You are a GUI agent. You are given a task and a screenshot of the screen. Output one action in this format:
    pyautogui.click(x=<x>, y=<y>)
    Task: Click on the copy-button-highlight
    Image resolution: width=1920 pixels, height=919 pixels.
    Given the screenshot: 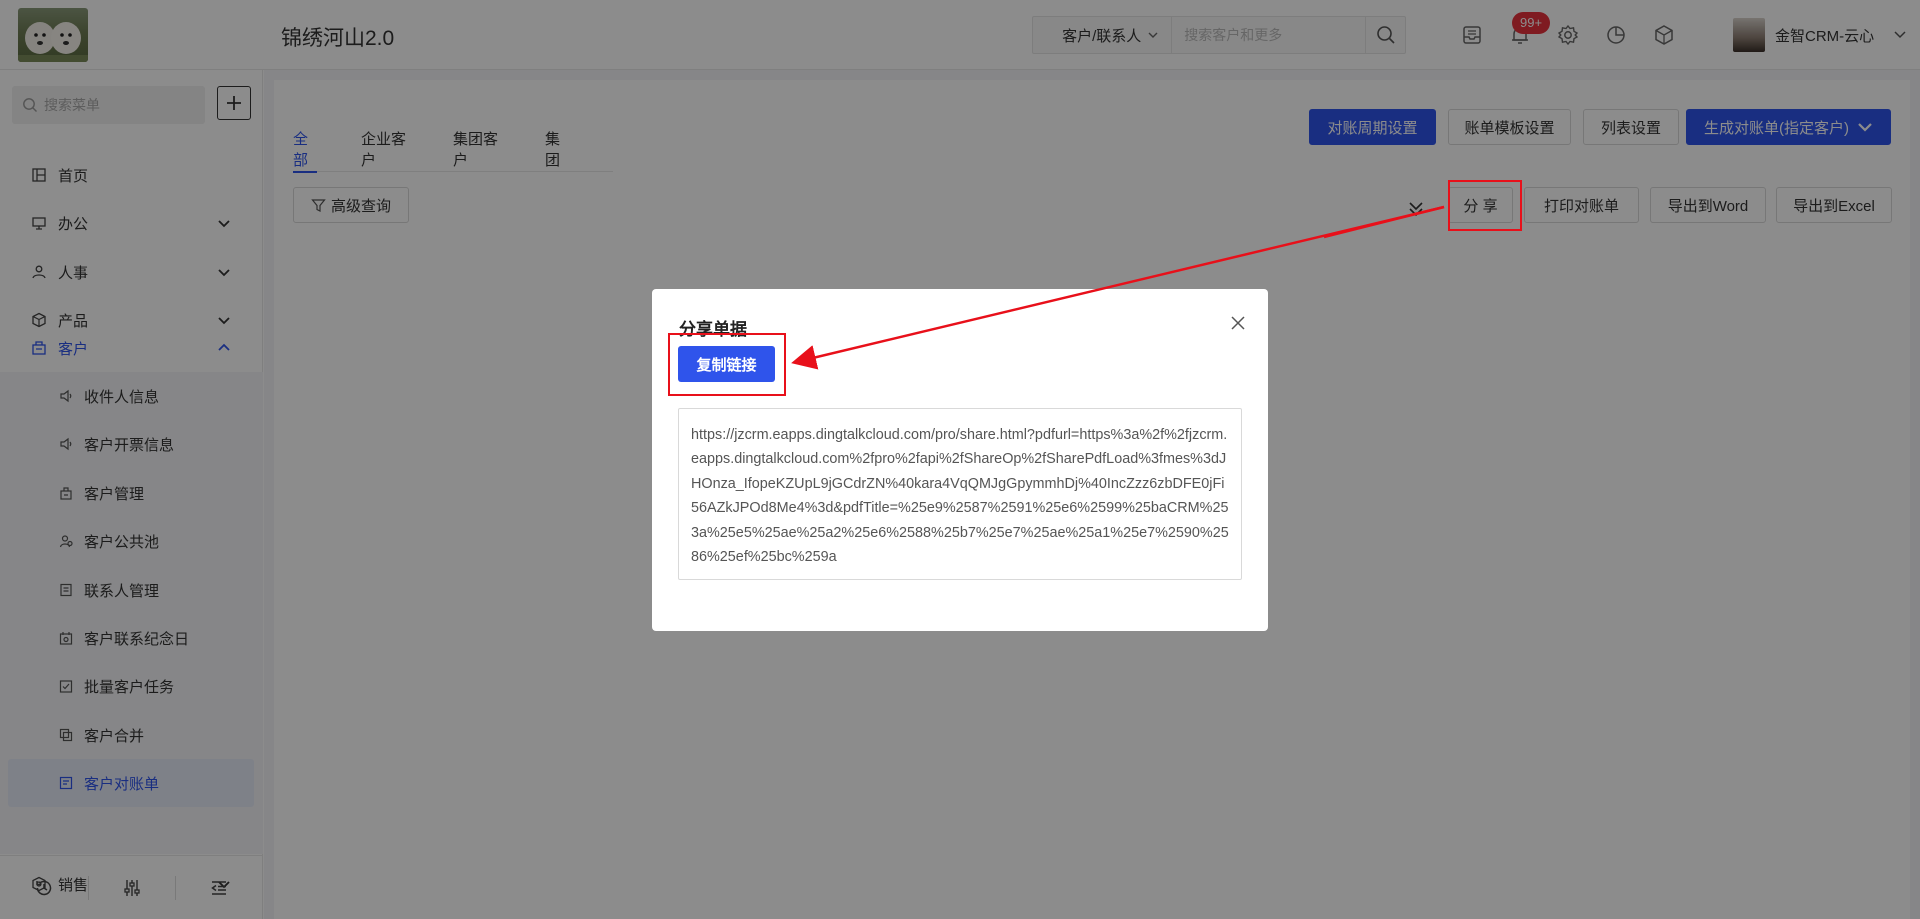 What is the action you would take?
    pyautogui.click(x=727, y=364)
    